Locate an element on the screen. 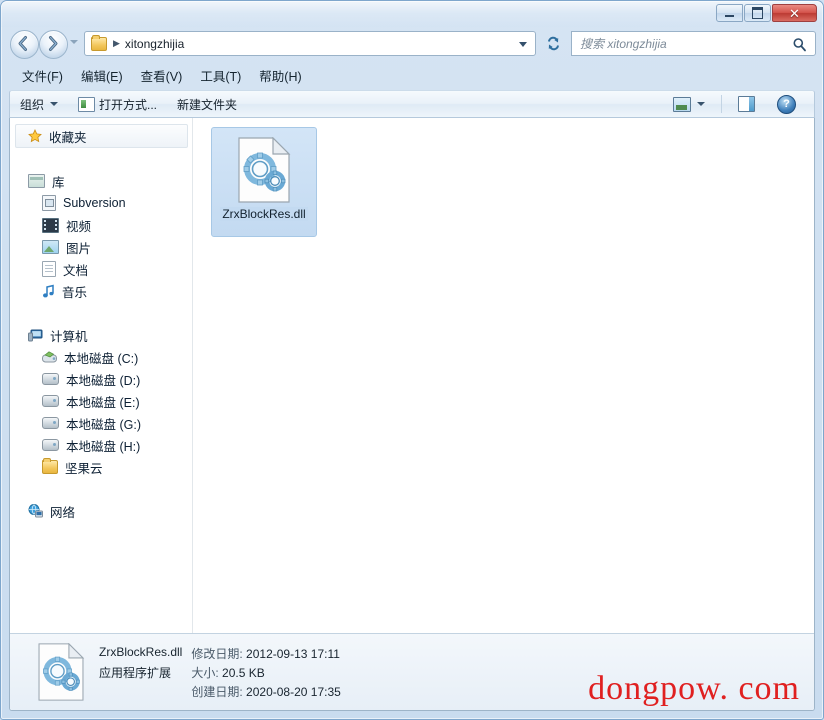 This screenshot has width=824, height=720. chevron-down-icon is located at coordinates (523, 44).